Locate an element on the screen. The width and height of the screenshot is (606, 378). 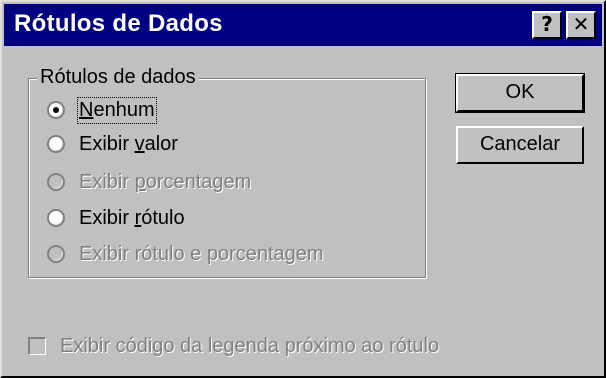
radio-show-percentage is located at coordinates (56, 182).